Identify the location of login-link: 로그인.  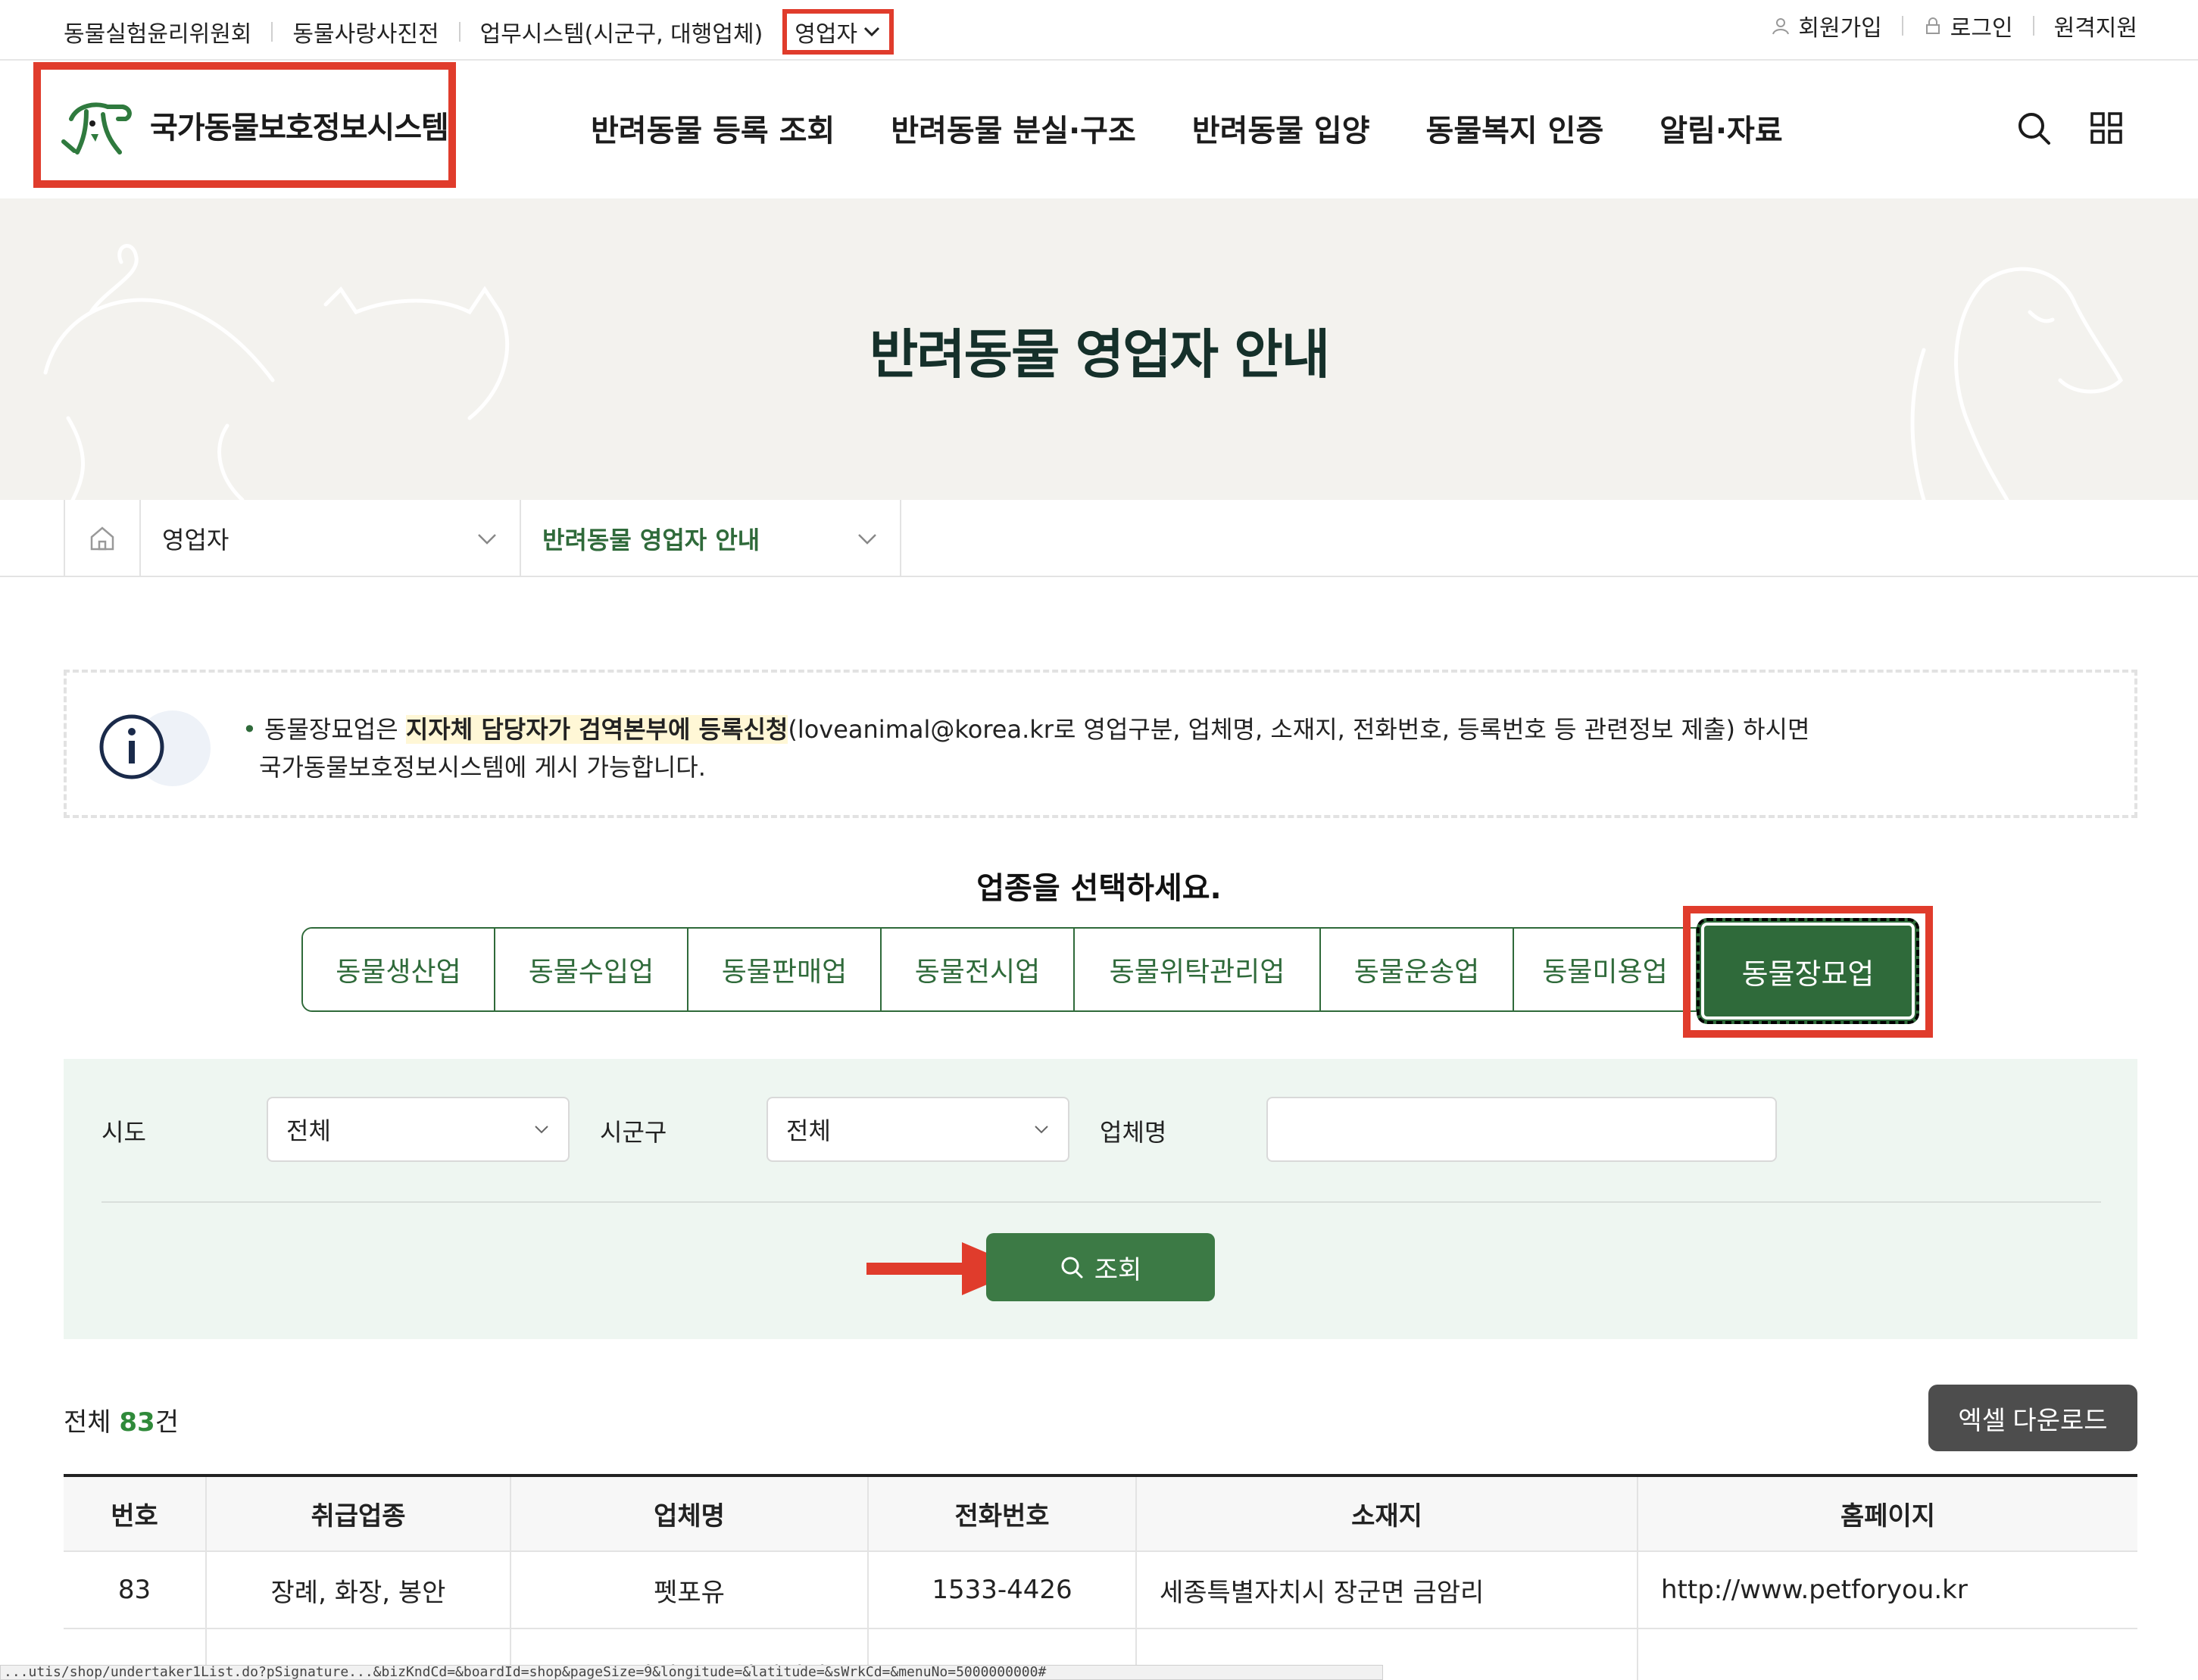
(1968, 25).